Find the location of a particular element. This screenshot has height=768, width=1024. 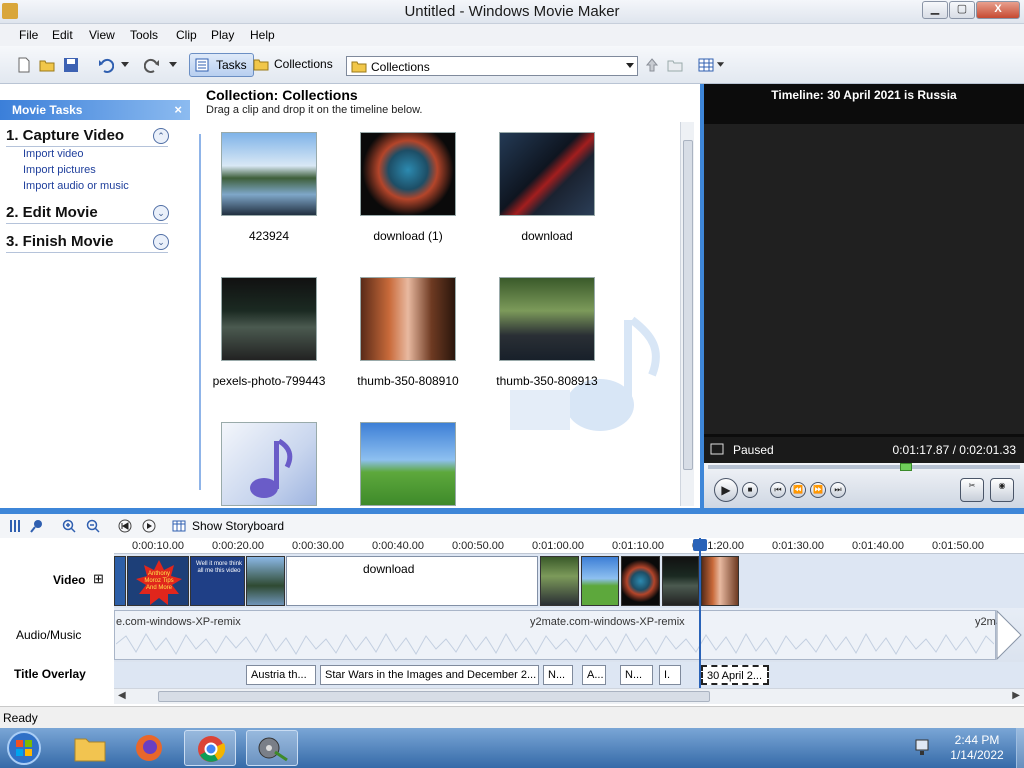

close-button: X is located at coordinates (998, 10).